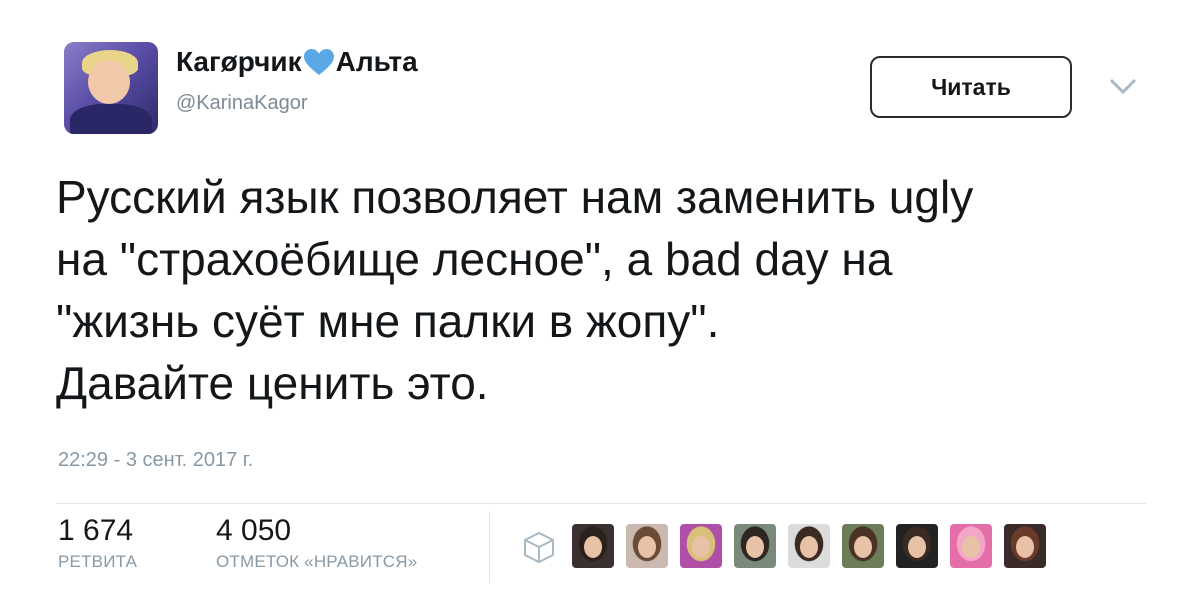  What do you see at coordinates (317, 561) in the screenshot?
I see `likes-label: ОТМЕТОК «НРАВИТСЯ»` at bounding box center [317, 561].